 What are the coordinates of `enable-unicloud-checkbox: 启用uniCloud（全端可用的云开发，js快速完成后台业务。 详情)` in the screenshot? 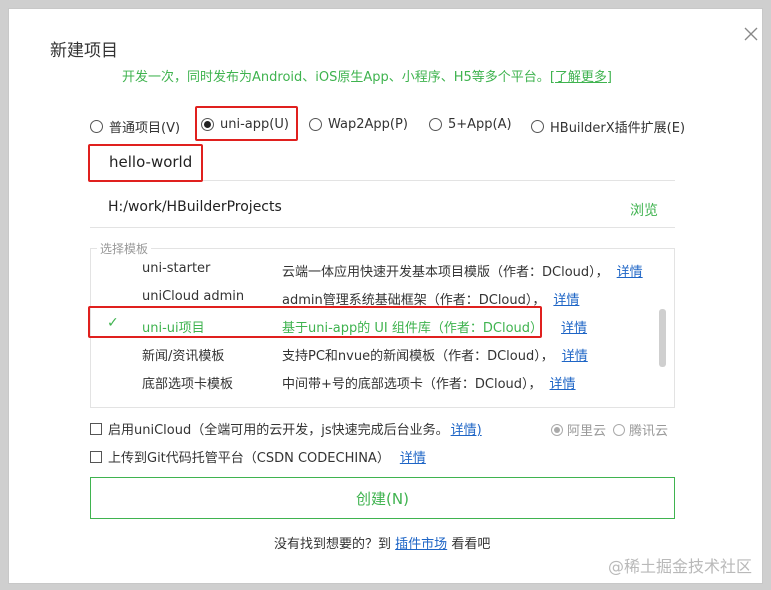 It's located at (286, 428).